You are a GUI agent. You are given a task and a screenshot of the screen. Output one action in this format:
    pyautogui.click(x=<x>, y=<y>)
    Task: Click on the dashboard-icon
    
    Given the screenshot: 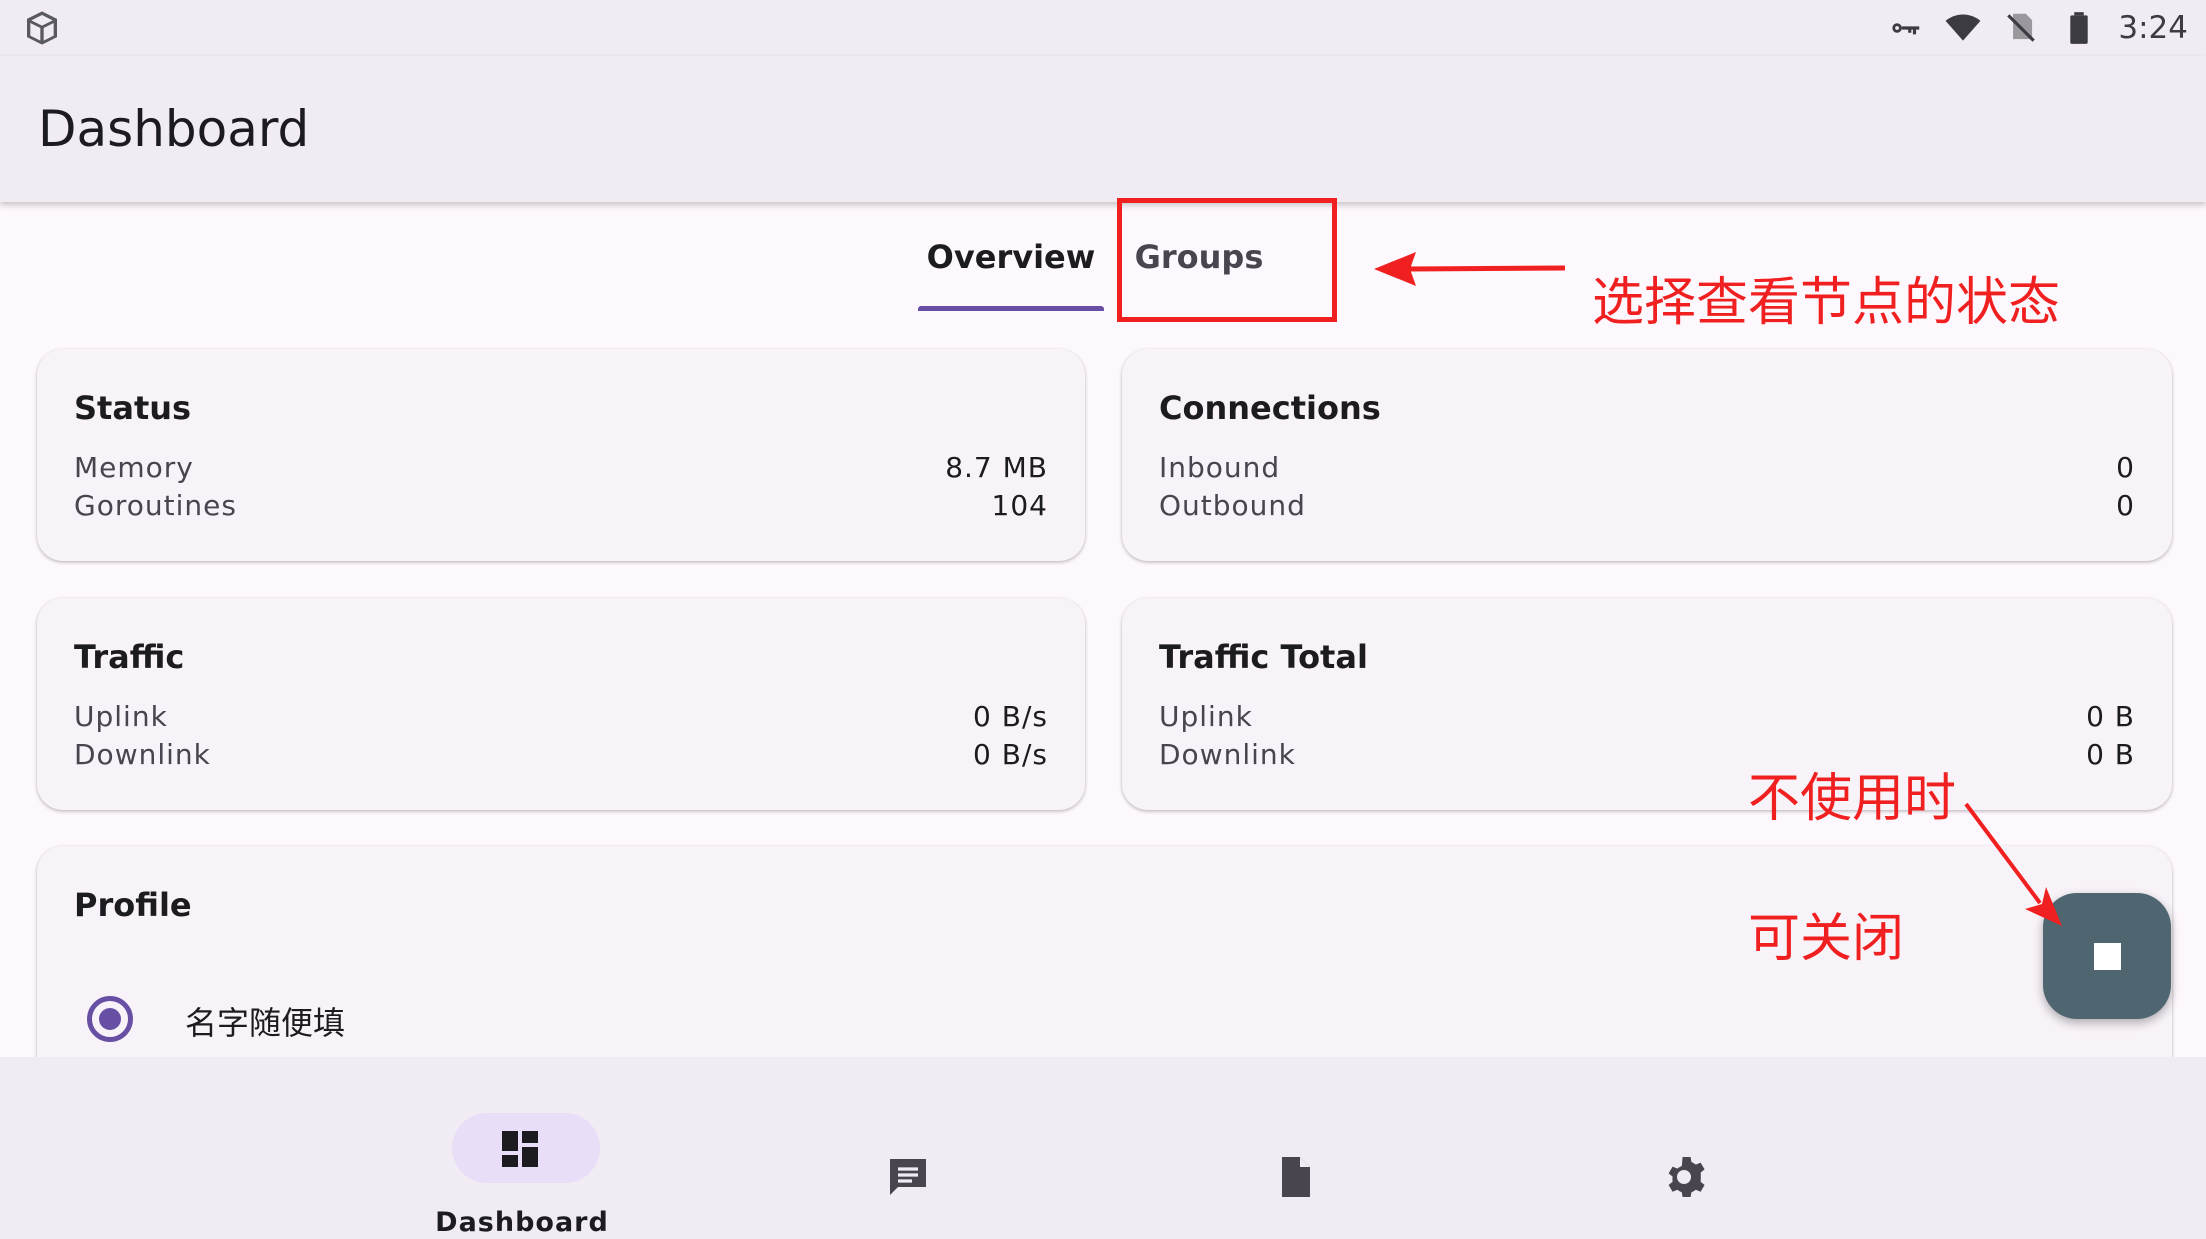 What is the action you would take?
    pyautogui.click(x=520, y=1149)
    